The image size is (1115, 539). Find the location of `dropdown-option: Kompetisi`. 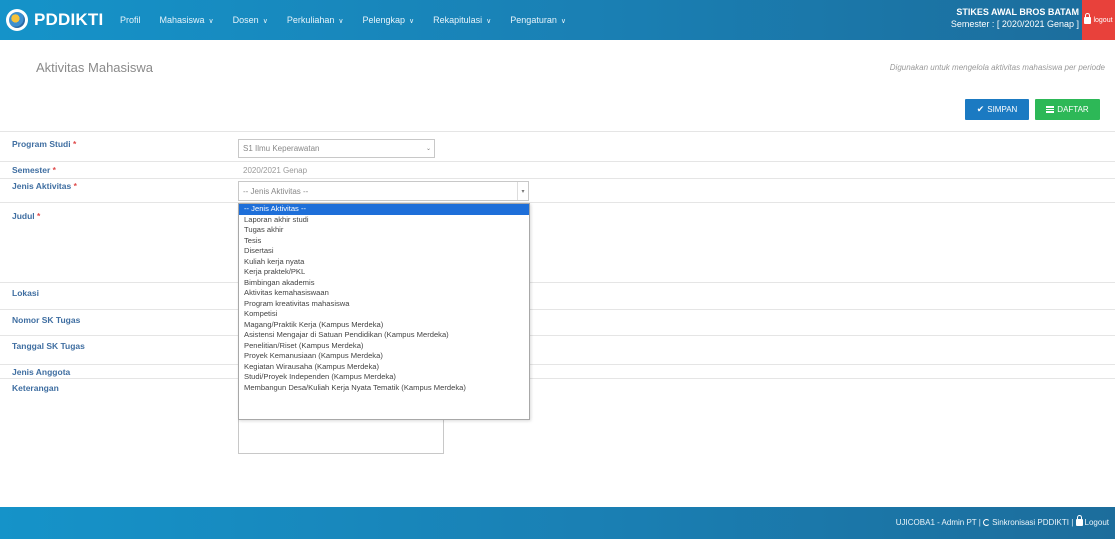

dropdown-option: Kompetisi is located at coordinates (384, 314).